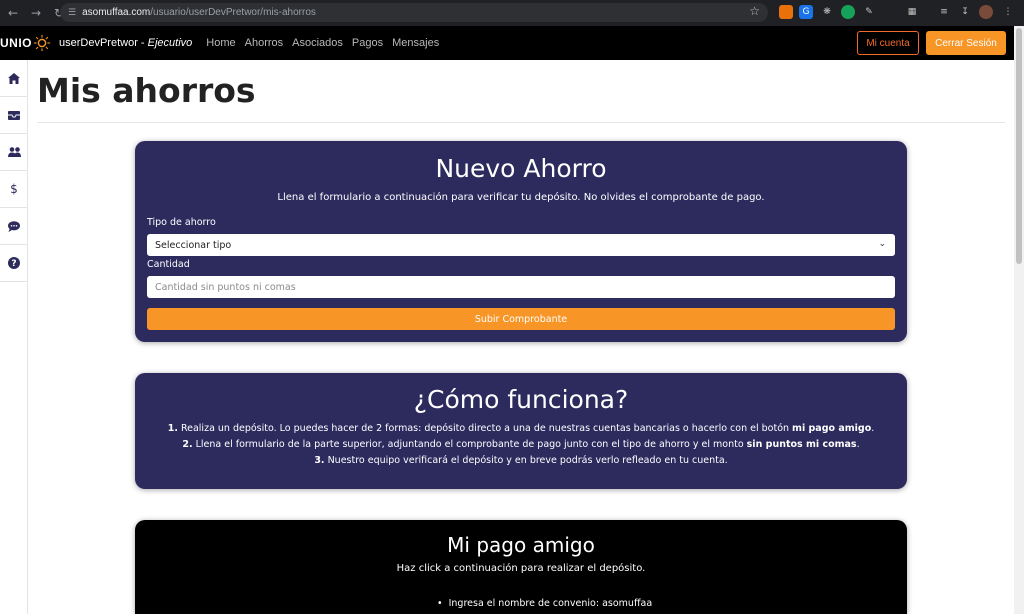 This screenshot has height=614, width=1024. Describe the element at coordinates (965, 12) in the screenshot. I see `download-icon: ↧` at that location.